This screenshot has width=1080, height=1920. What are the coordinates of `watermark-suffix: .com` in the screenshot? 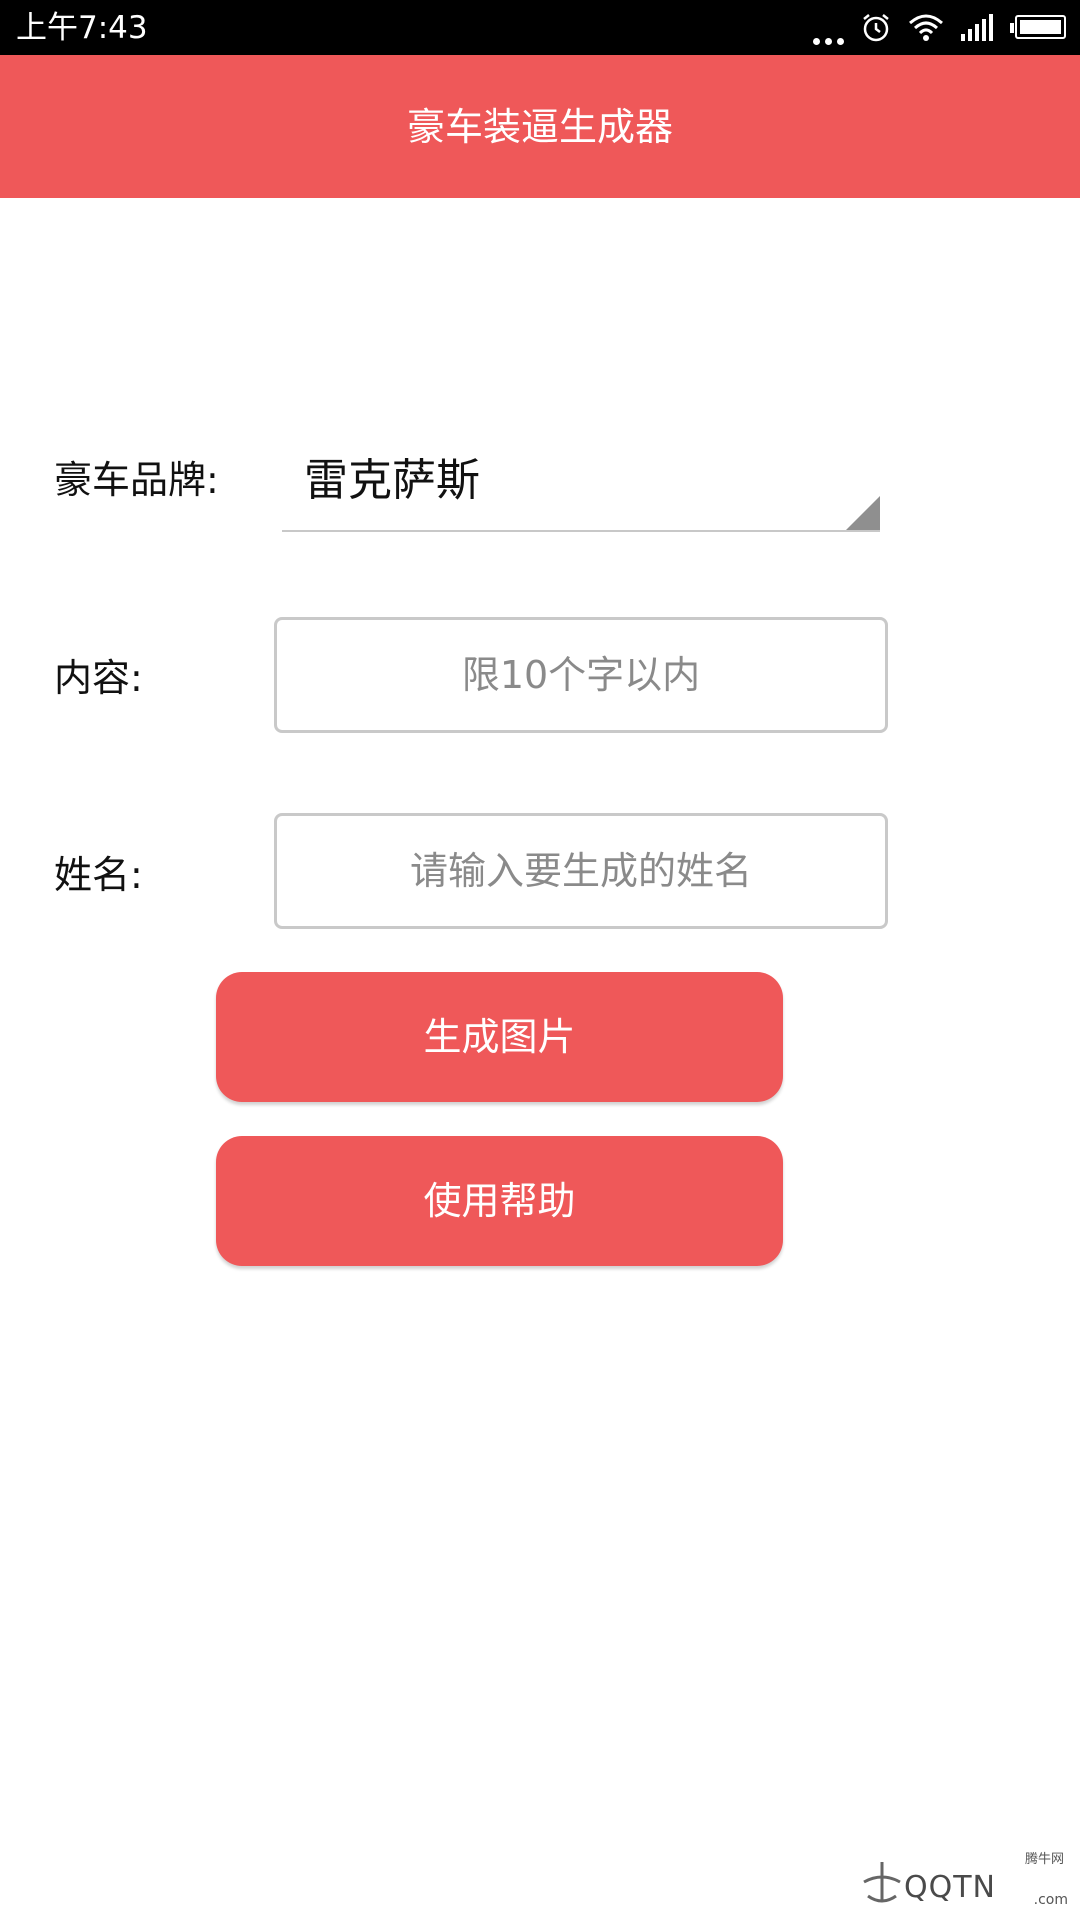 It's located at (1050, 1900).